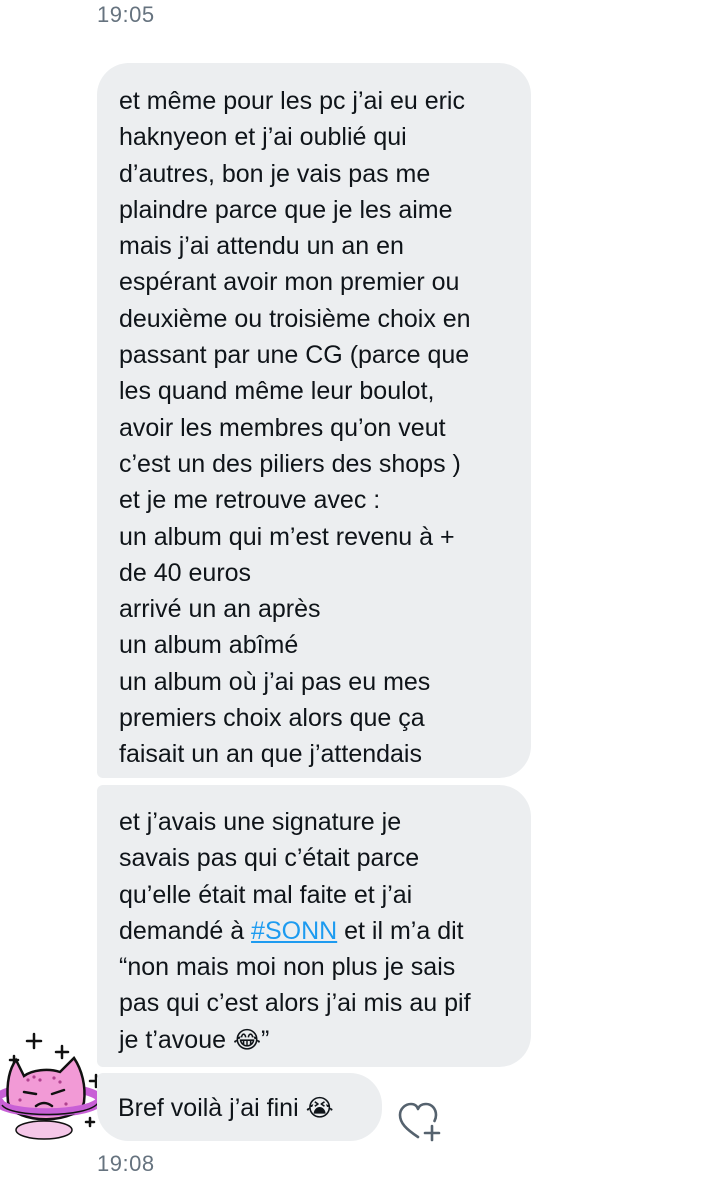  I want to click on message-line: et j’avais une signature je, so click(260, 822).